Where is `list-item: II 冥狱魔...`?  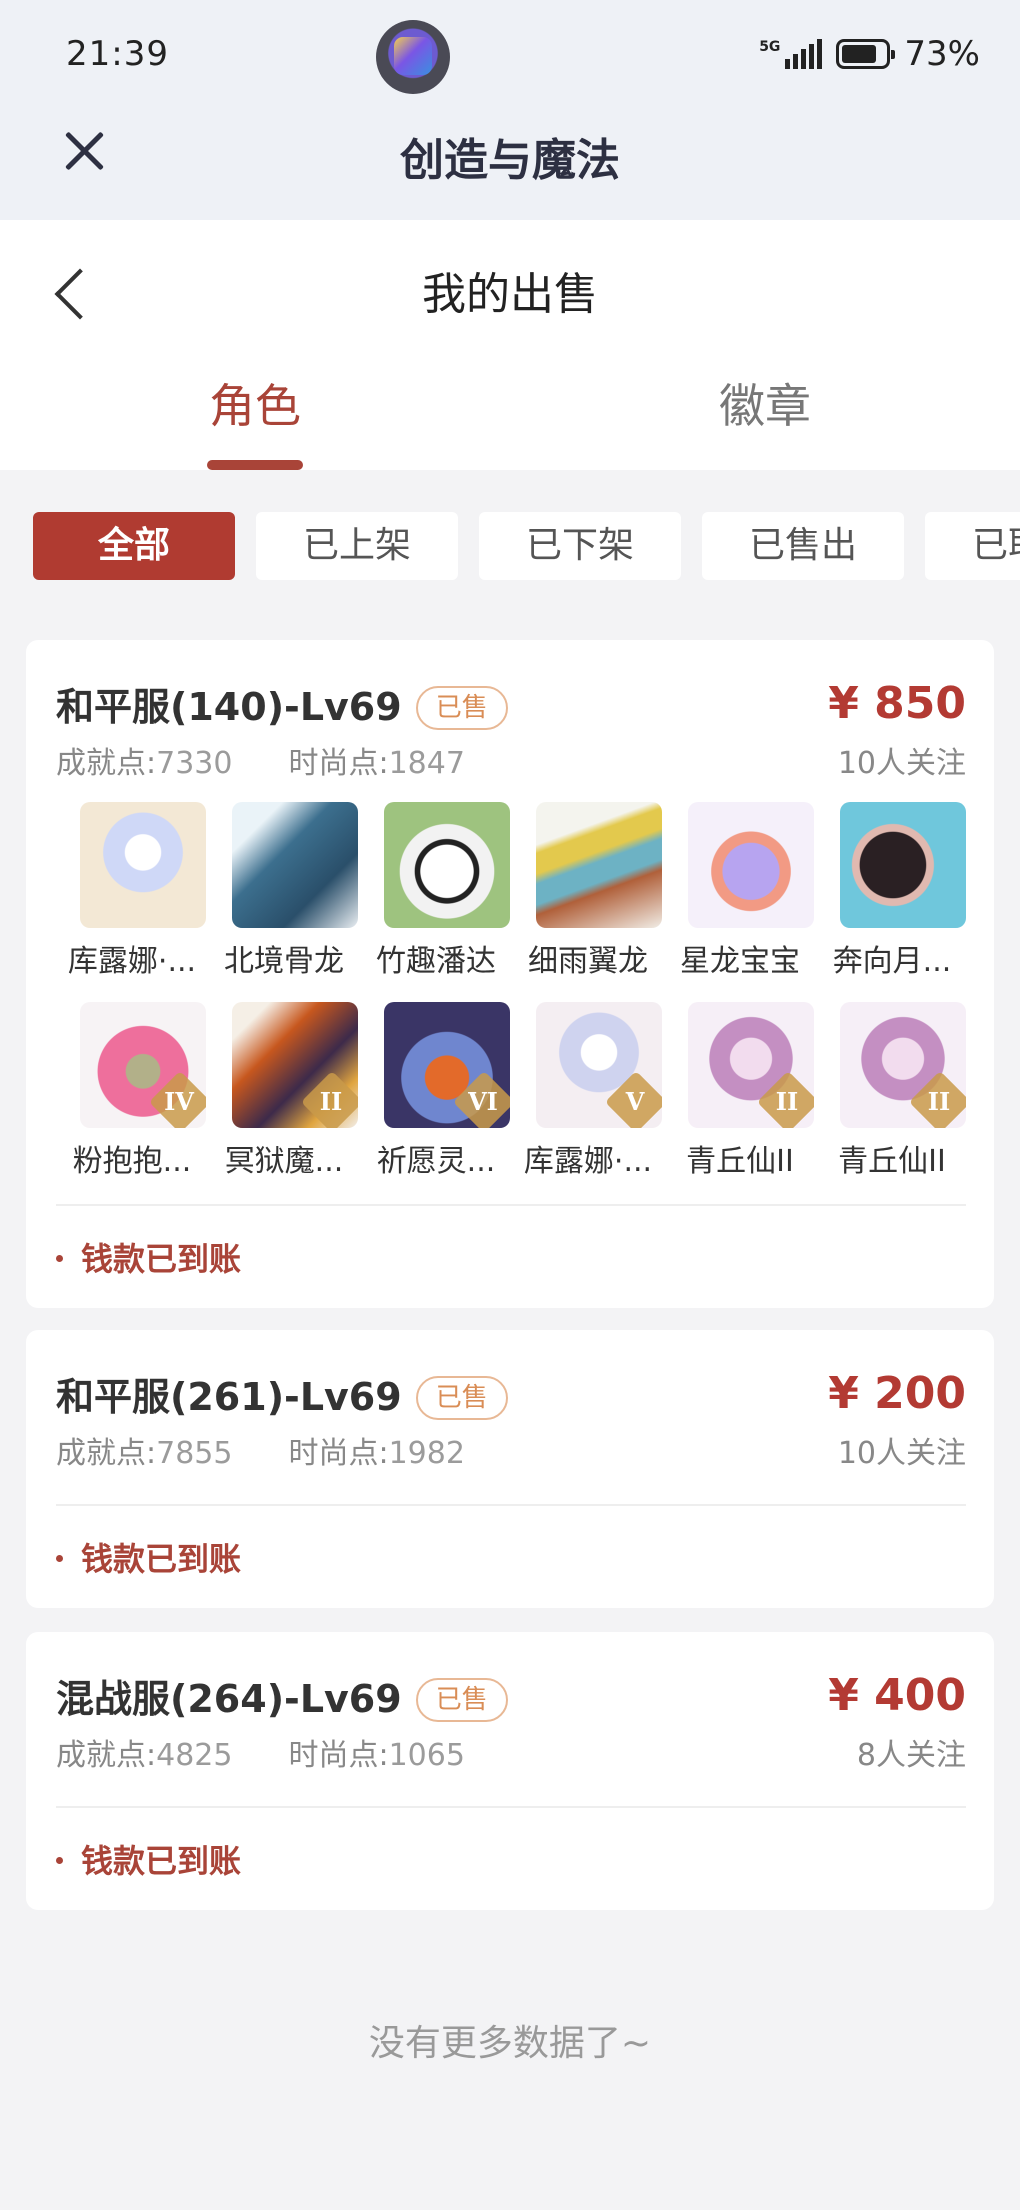 list-item: II 冥狱魔... is located at coordinates (283, 1091).